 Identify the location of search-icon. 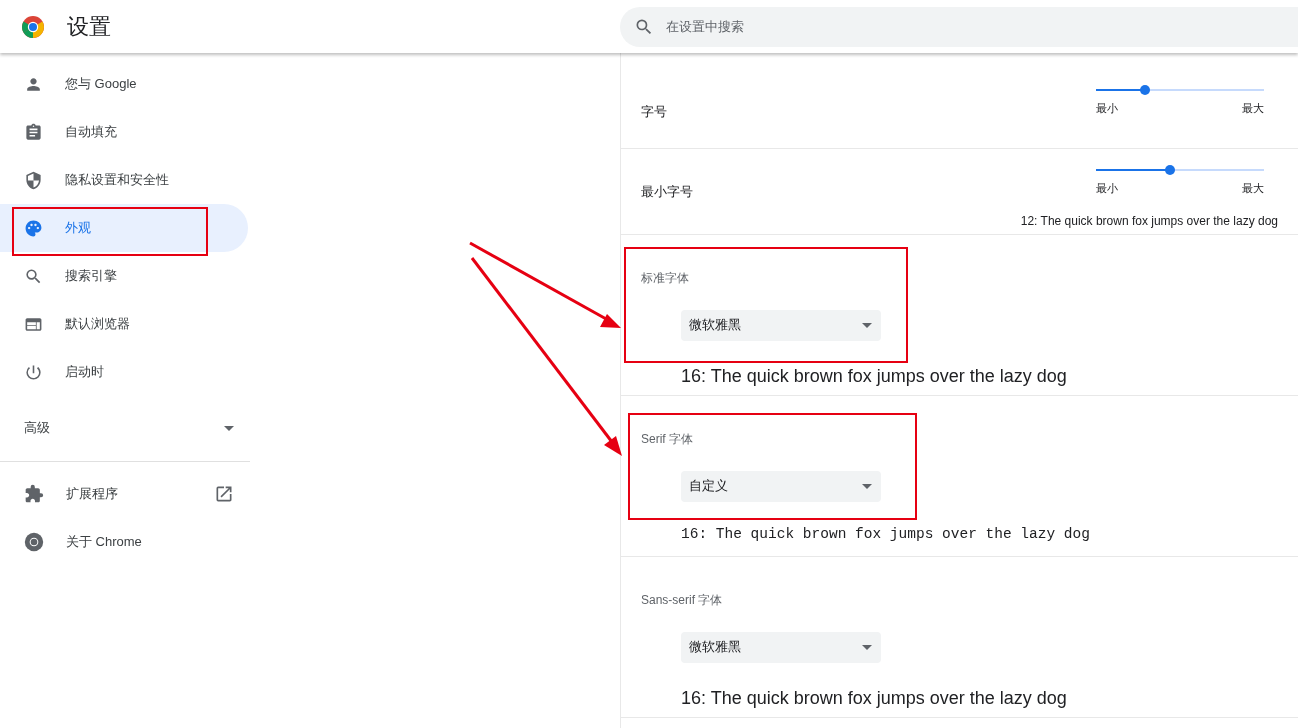
(33, 276).